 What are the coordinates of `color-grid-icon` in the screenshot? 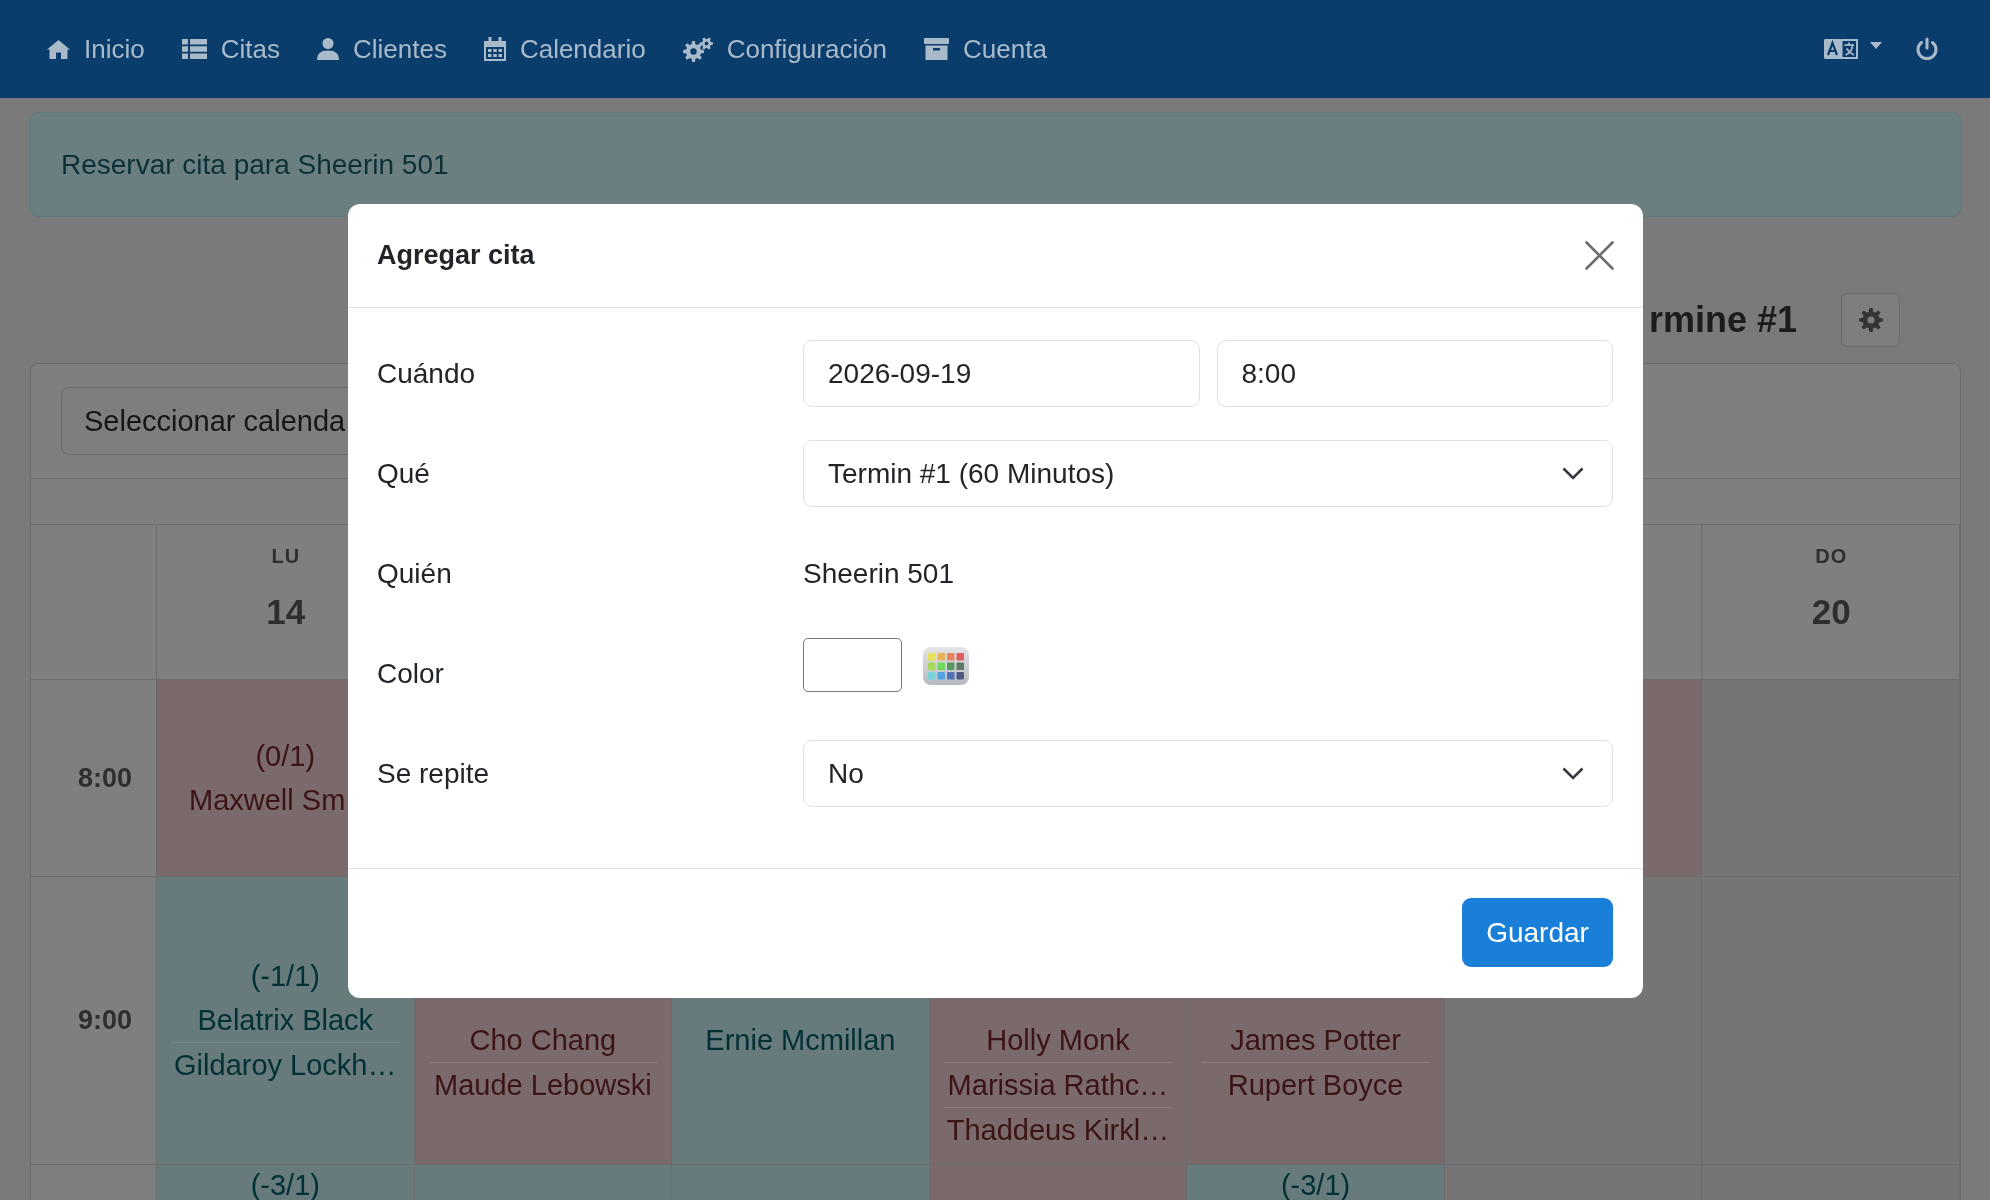 It's located at (946, 666).